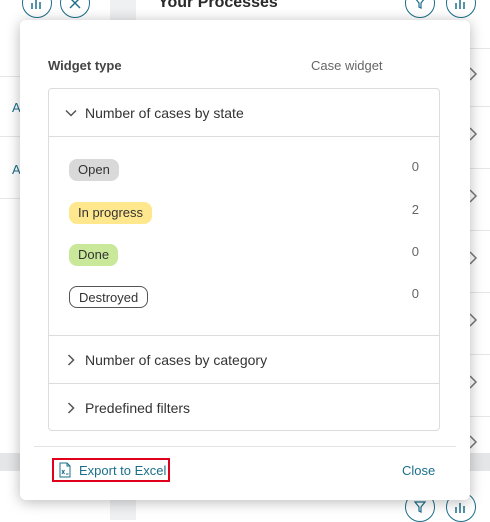 This screenshot has width=490, height=522. What do you see at coordinates (244, 214) in the screenshot?
I see `state-row-in-progress: In progress 2` at bounding box center [244, 214].